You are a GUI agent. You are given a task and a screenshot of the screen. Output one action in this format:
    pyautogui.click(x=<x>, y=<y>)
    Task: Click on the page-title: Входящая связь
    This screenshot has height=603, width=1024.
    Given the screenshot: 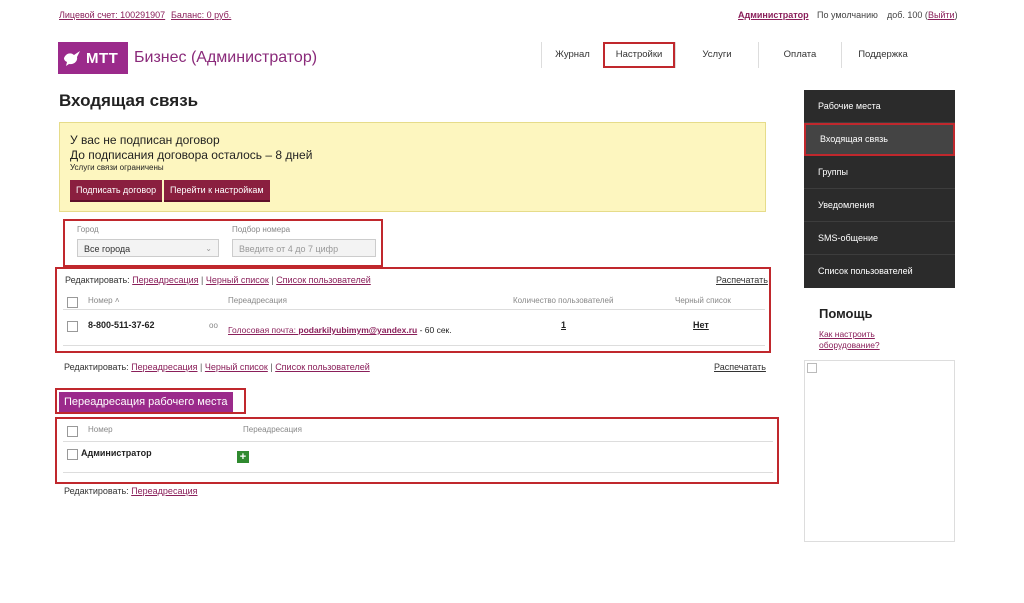 What is the action you would take?
    pyautogui.click(x=129, y=100)
    